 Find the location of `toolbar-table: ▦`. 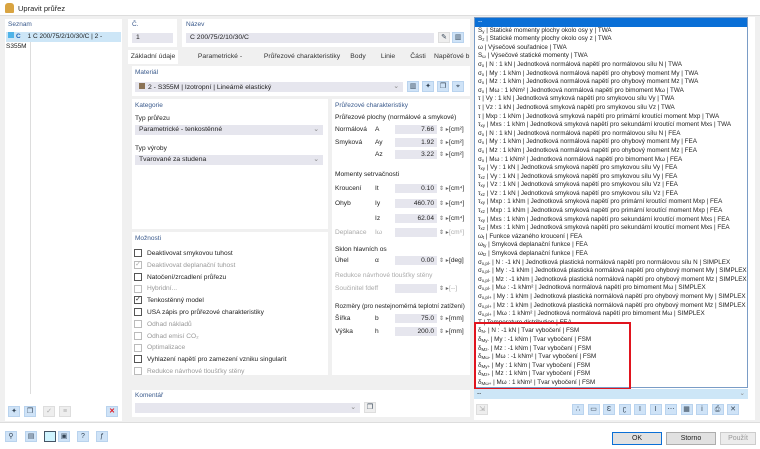

toolbar-table: ▦ is located at coordinates (686, 409).